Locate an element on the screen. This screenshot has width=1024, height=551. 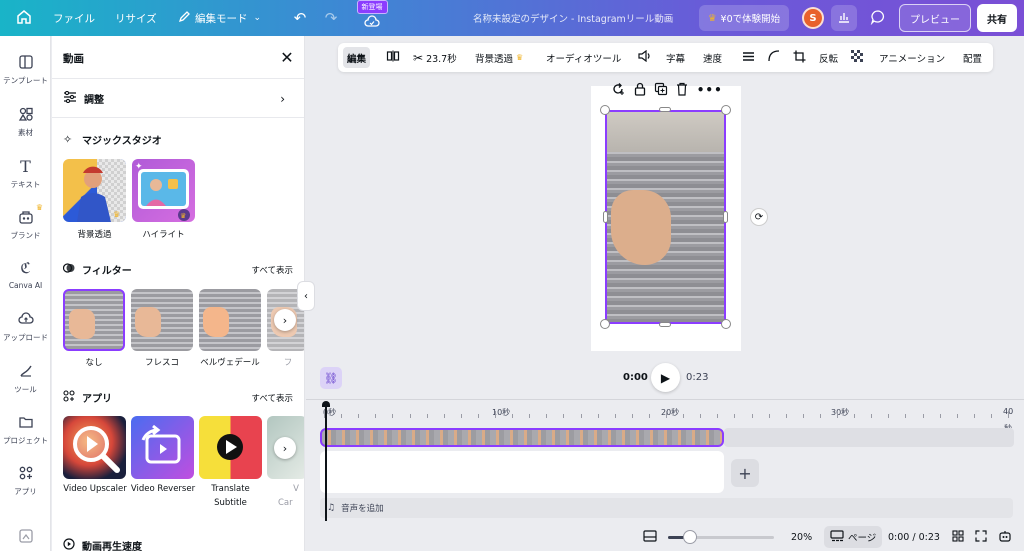
speed-label: 動画再生速度 is located at coordinates (112, 546).